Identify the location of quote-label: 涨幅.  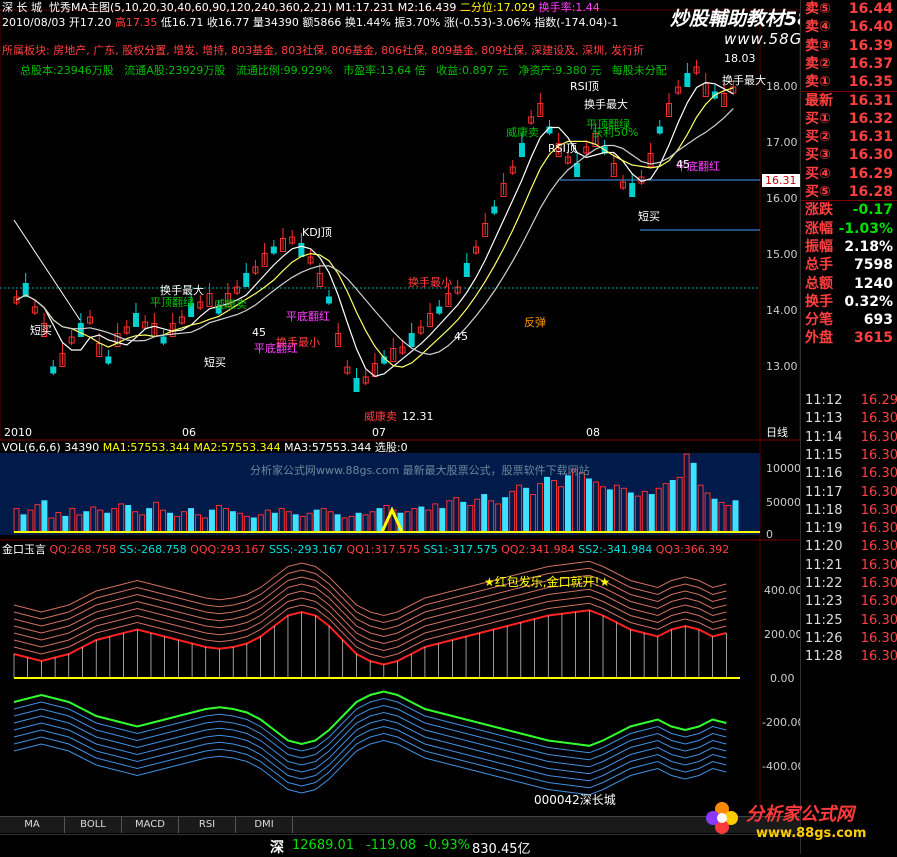
(819, 228).